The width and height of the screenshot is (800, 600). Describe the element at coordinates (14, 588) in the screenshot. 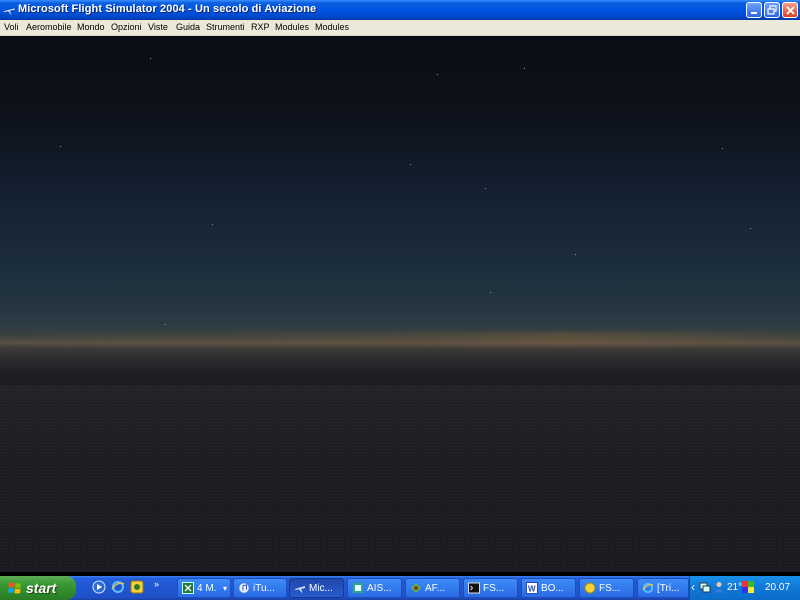

I see `windows-logo-icon` at that location.